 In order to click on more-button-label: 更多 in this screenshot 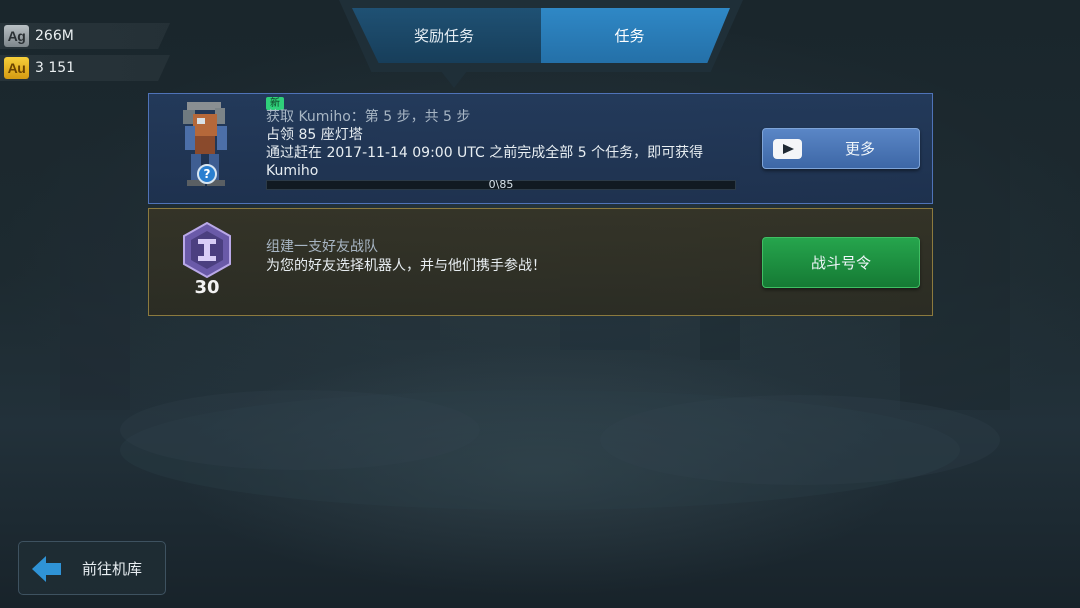, I will do `click(859, 149)`.